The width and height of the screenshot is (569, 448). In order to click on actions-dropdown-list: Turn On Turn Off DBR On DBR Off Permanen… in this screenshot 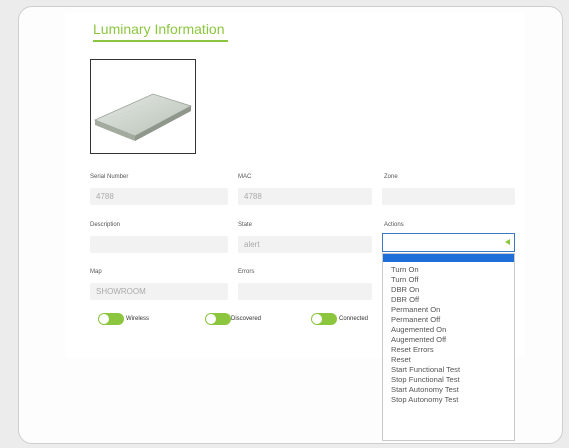, I will do `click(448, 347)`.